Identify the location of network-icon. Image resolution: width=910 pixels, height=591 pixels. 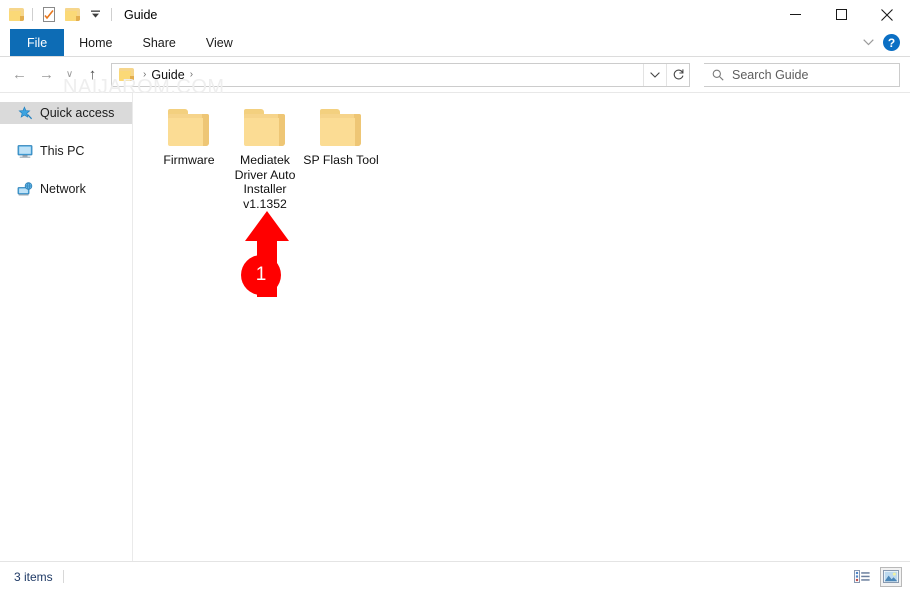
(24, 189).